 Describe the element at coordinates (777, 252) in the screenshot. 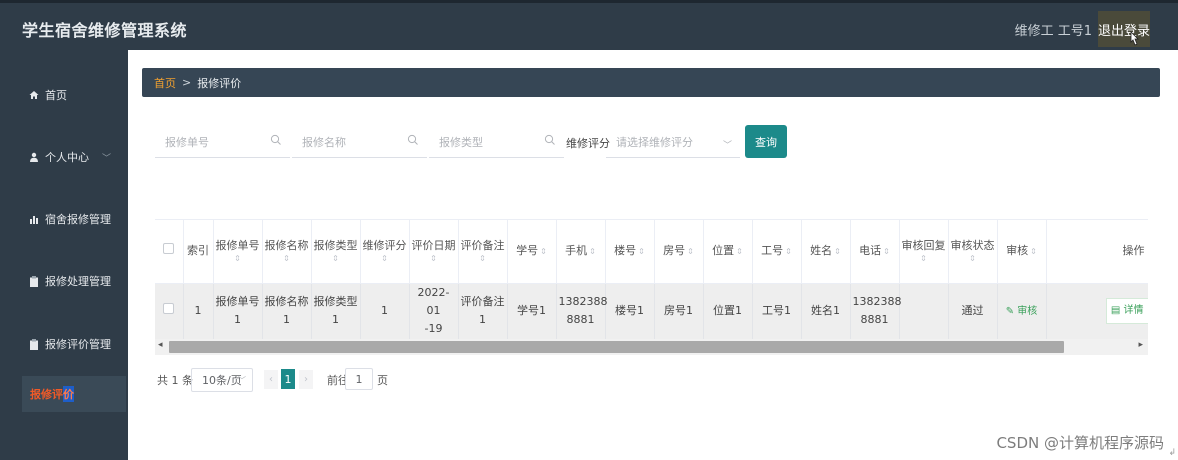

I see `column-header-worker-no: 工号 ⇕` at that location.